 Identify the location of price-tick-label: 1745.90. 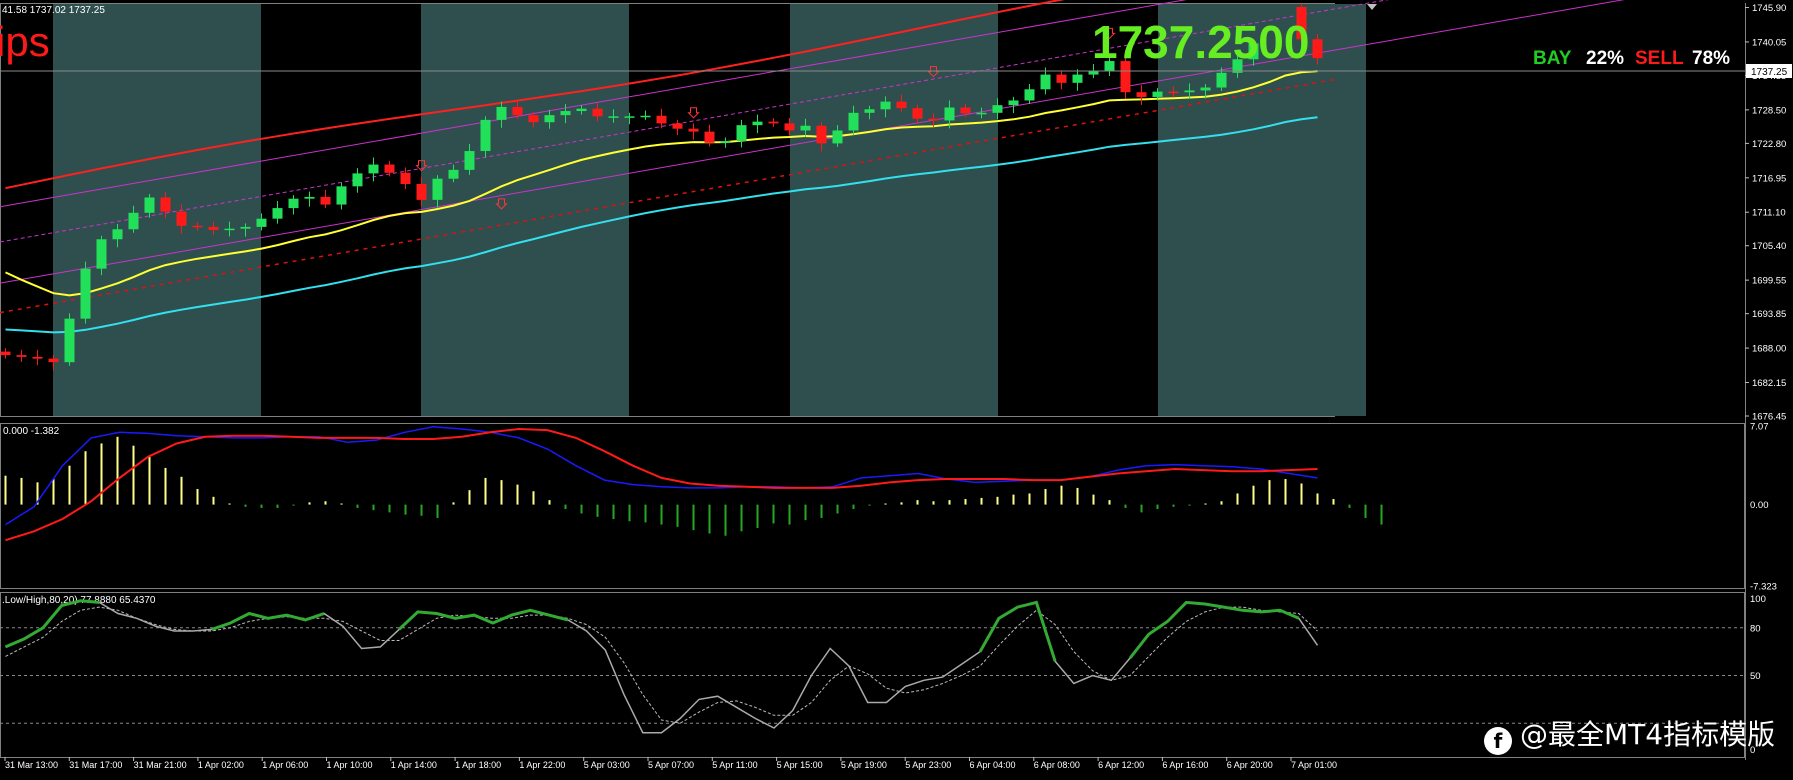
(1769, 8).